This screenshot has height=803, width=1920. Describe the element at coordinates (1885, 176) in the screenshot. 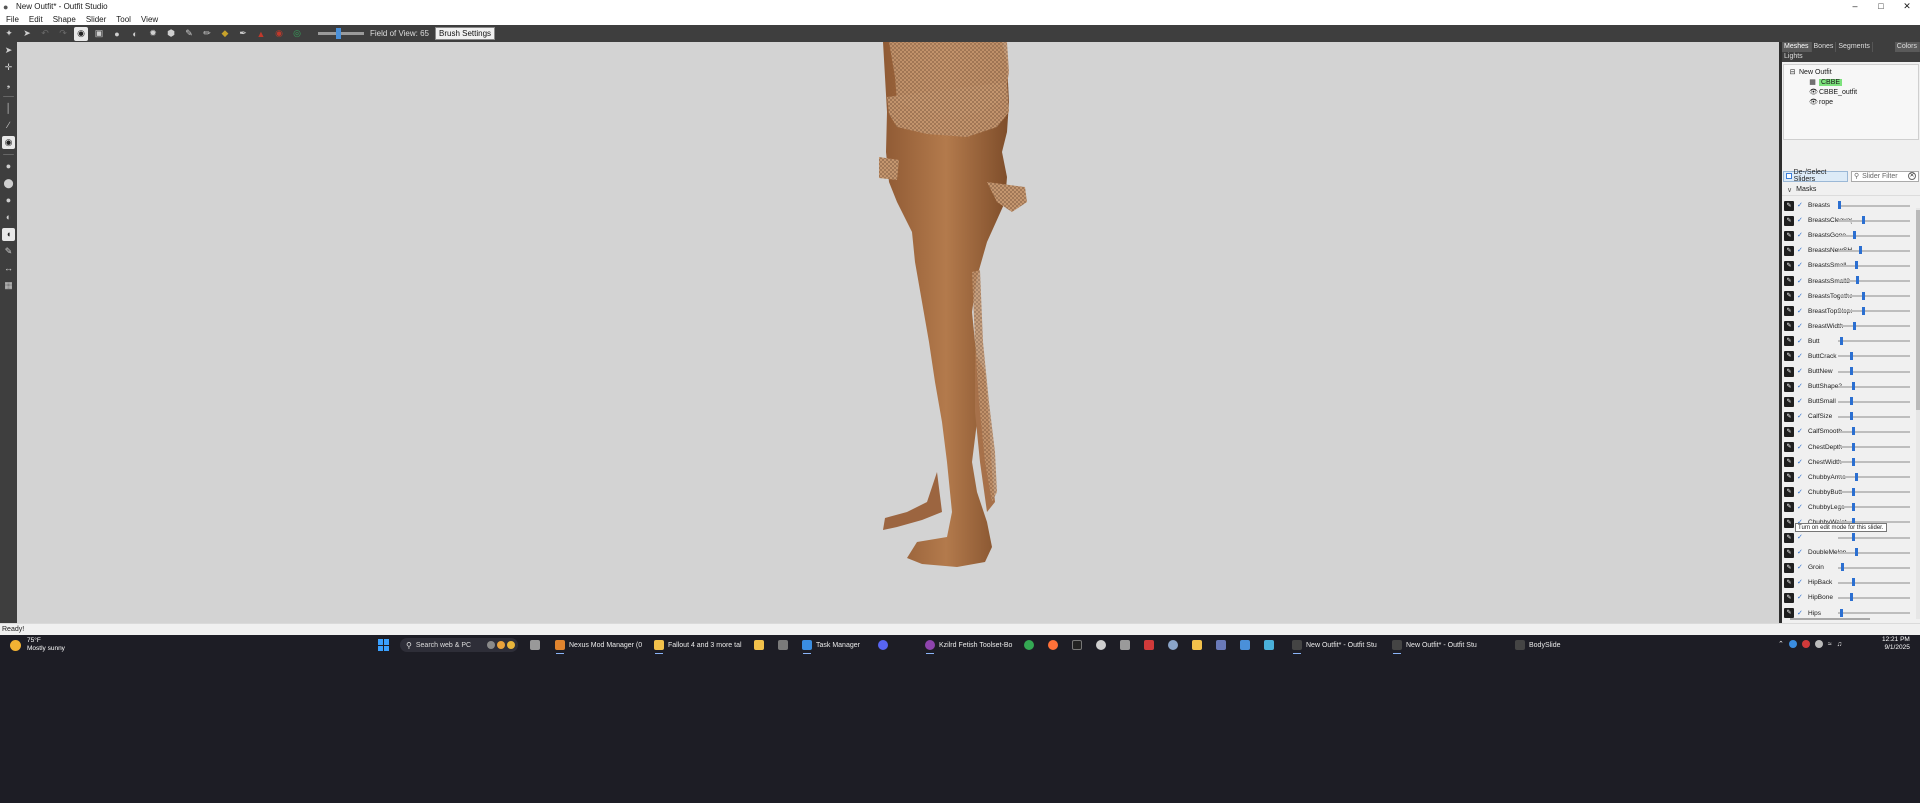

I see `slider-filter-input: ⚲ Slider Filter ✕` at that location.